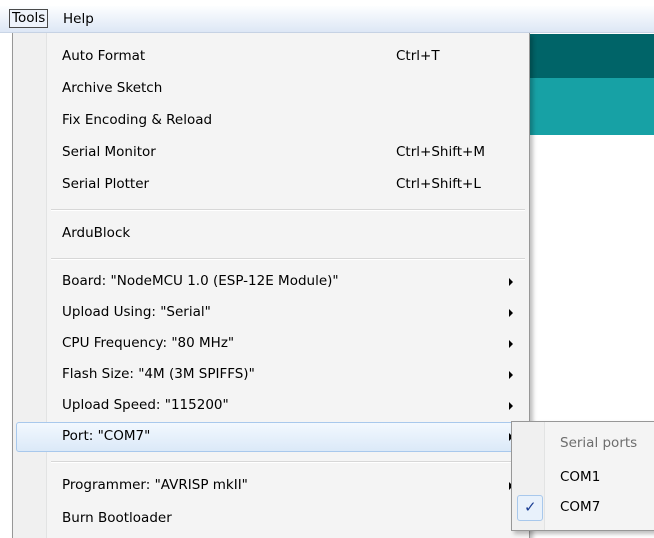 This screenshot has height=538, width=654. I want to click on menu-item-board: Board: "NodeMCU 1.0 (ESP-12E Module)", so click(271, 282).